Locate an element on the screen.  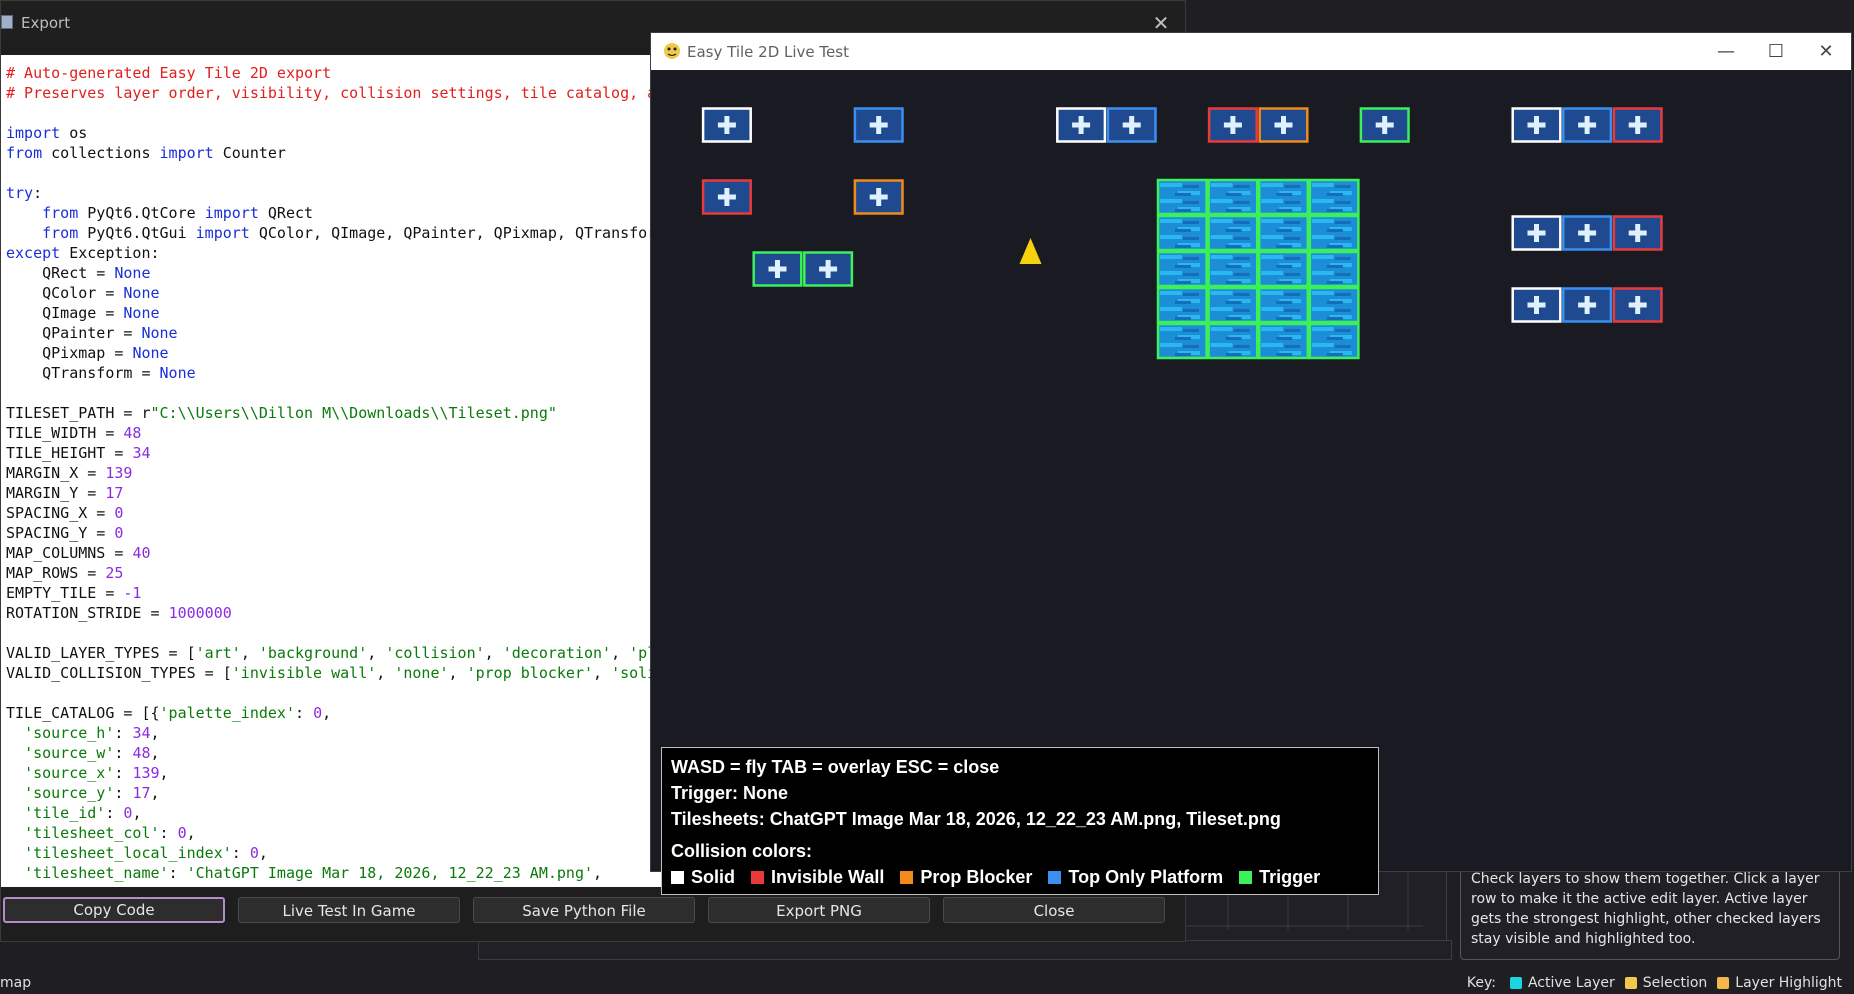
active-layer-swatch is located at coordinates (1515, 983).